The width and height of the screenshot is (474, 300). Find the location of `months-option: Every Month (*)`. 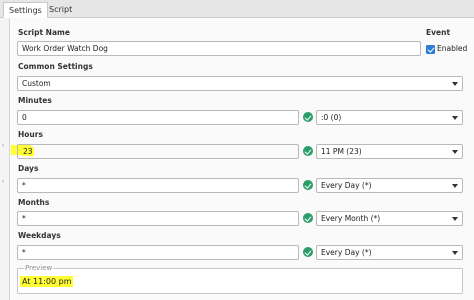

months-option: Every Month (*) is located at coordinates (351, 218).